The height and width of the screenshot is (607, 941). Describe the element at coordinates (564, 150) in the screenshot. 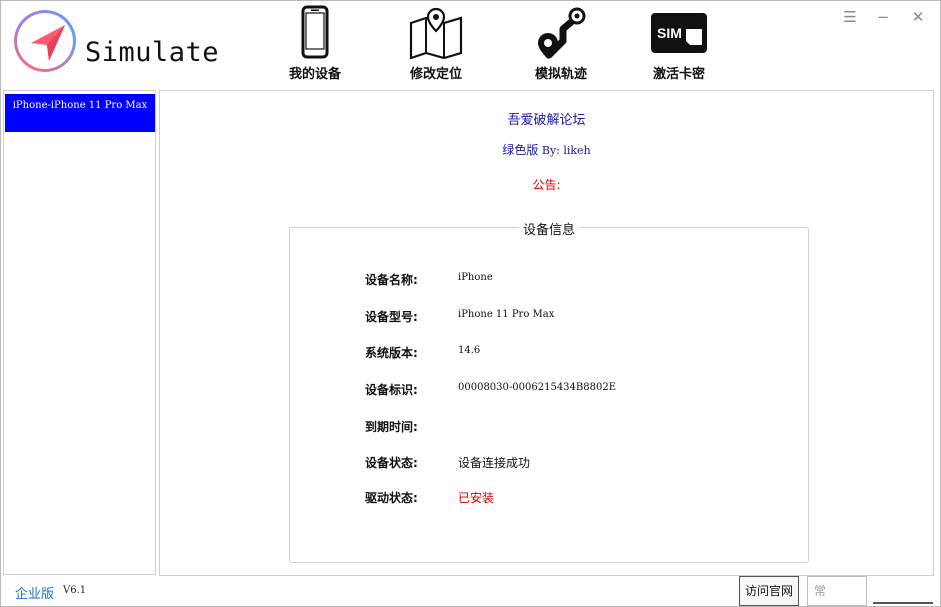

I see `author-label: By: likeh` at that location.